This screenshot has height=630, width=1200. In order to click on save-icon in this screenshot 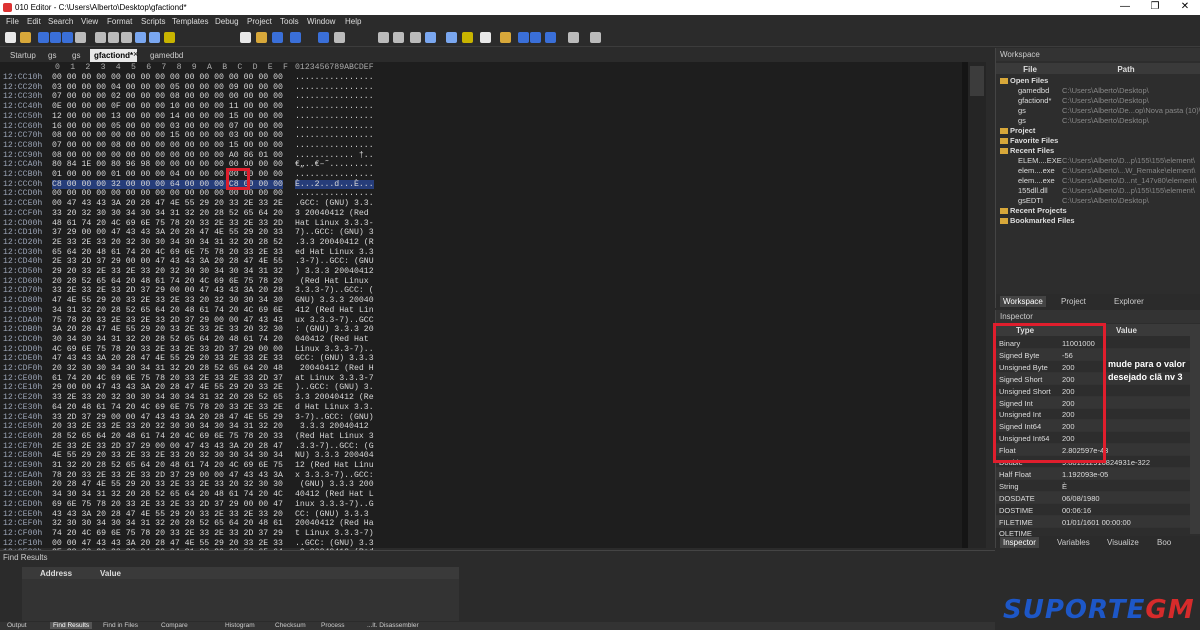, I will do `click(43, 37)`.